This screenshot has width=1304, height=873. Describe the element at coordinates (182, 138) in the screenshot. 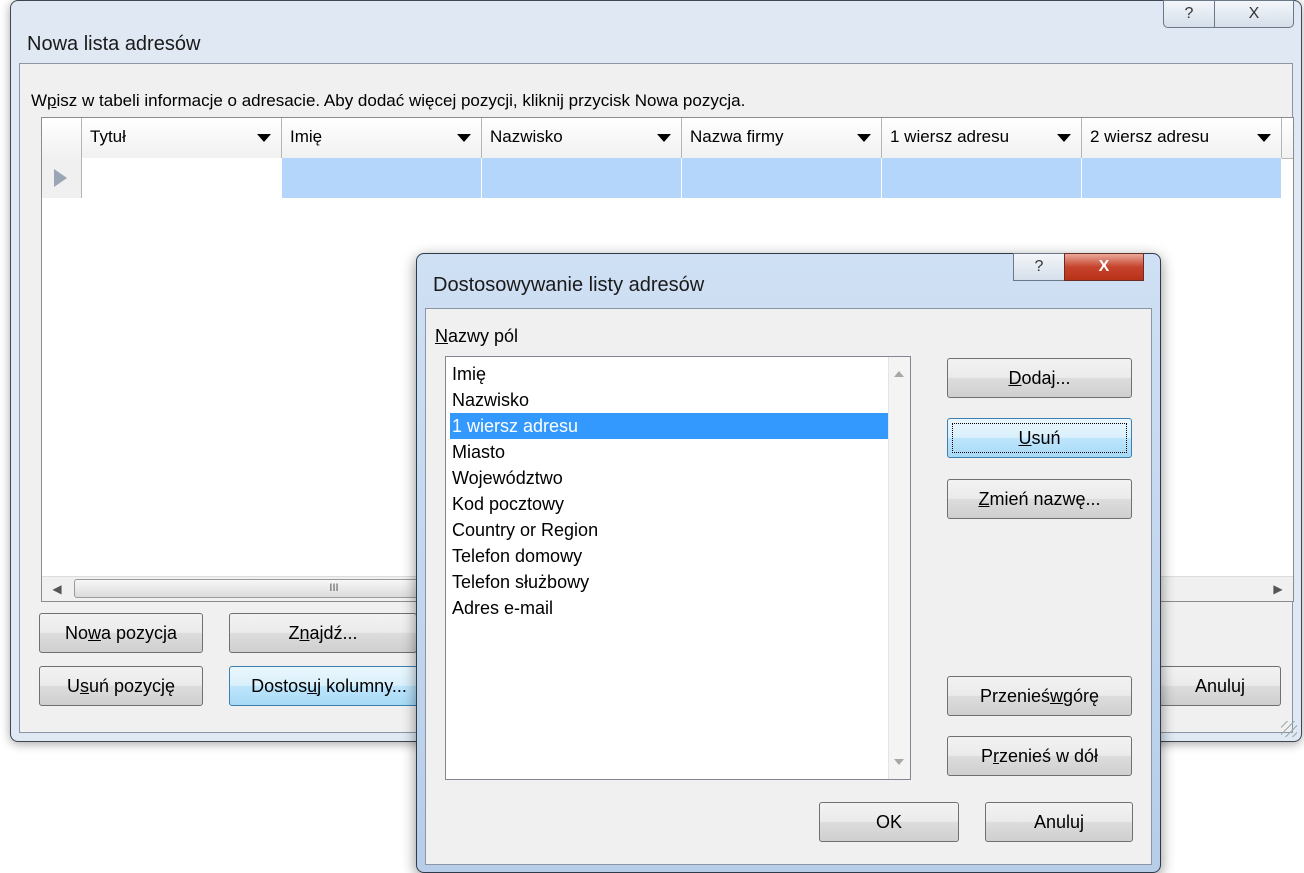

I see `column-header-title: Tytuł` at that location.